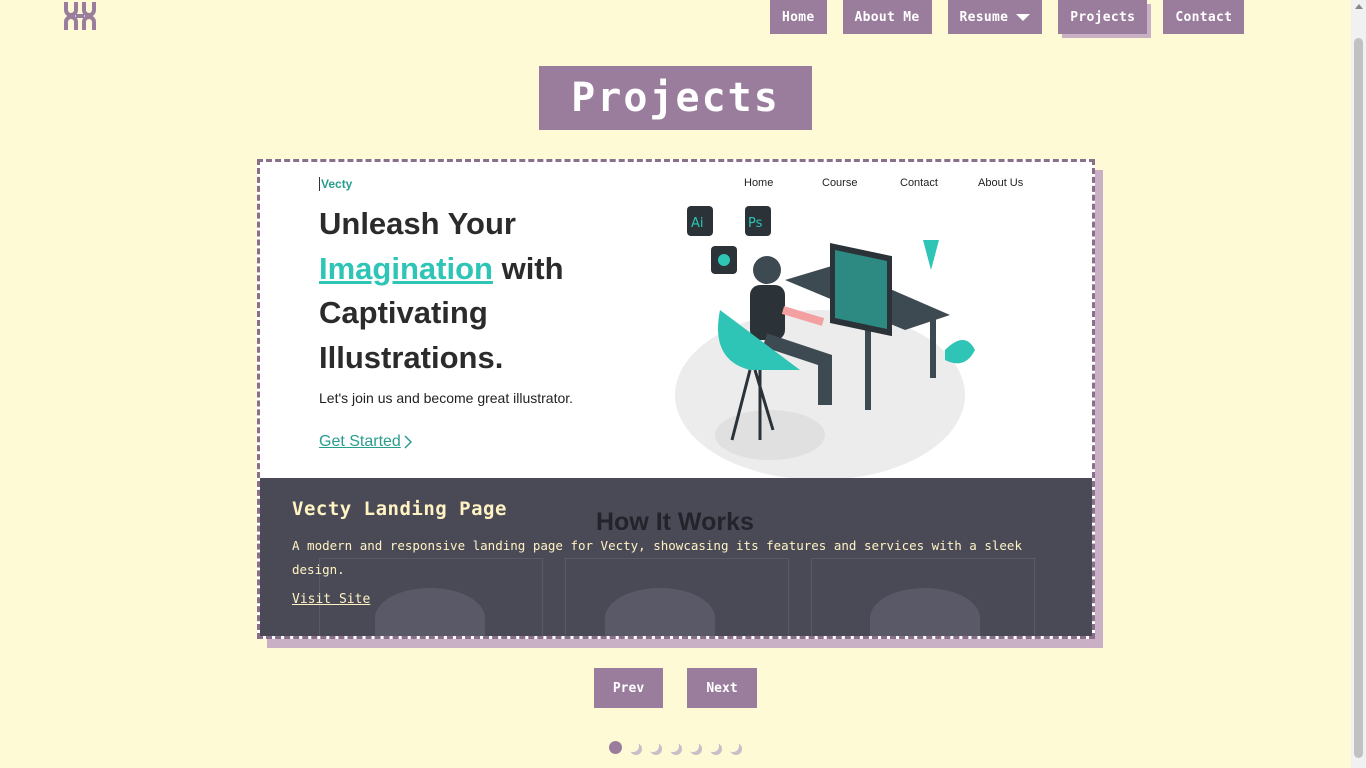  What do you see at coordinates (417, 223) in the screenshot?
I see `preview-heading-part: Unleash Your` at bounding box center [417, 223].